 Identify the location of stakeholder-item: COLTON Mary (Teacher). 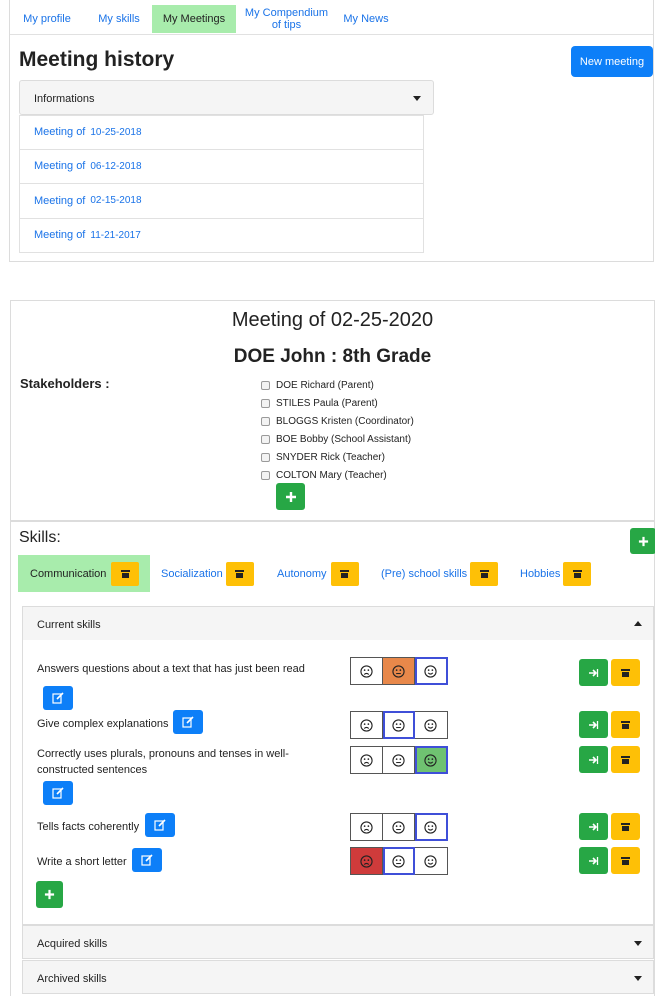
(337, 475).